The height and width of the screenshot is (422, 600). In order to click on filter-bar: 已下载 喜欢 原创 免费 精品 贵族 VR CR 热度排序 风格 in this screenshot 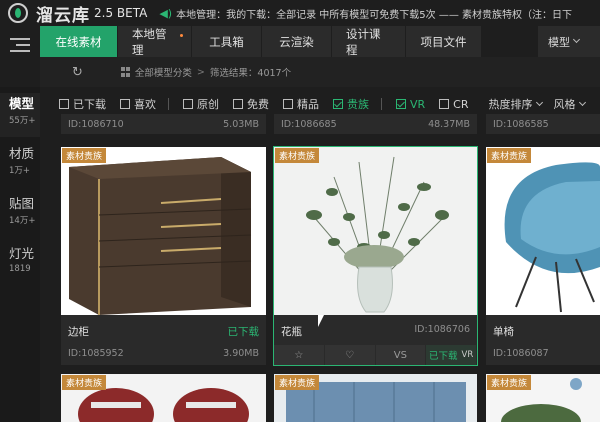, I will do `click(320, 104)`.